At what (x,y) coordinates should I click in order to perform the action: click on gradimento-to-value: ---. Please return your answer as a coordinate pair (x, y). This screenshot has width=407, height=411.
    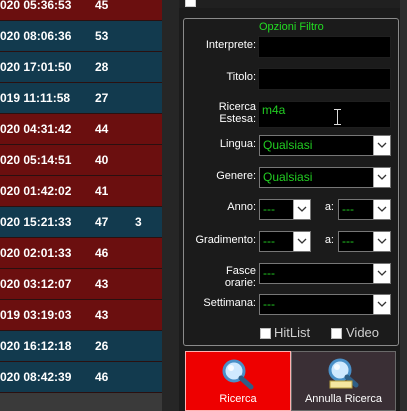
    Looking at the image, I should click on (348, 241).